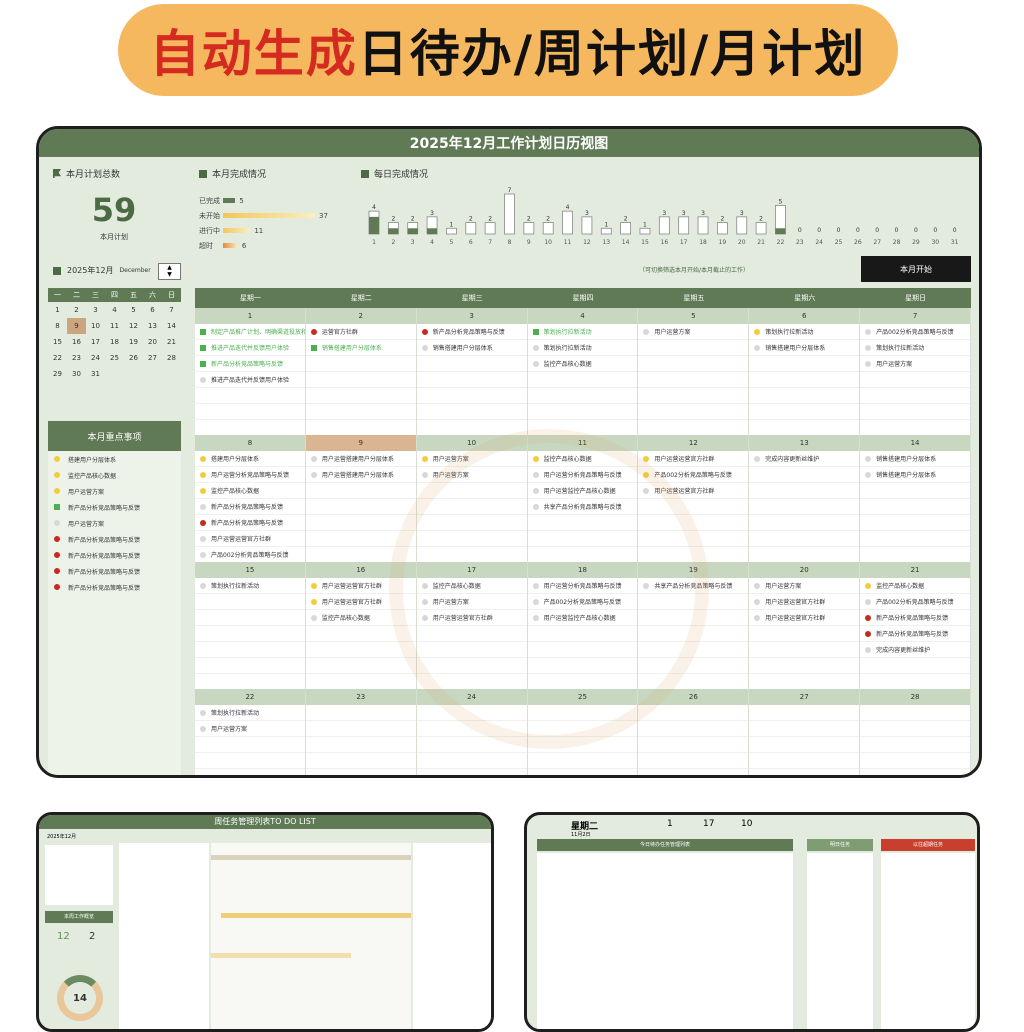 This screenshot has height=1032, width=1024. I want to click on task-item: 制定产品推广计划、明确渠道投放和, so click(250, 332).